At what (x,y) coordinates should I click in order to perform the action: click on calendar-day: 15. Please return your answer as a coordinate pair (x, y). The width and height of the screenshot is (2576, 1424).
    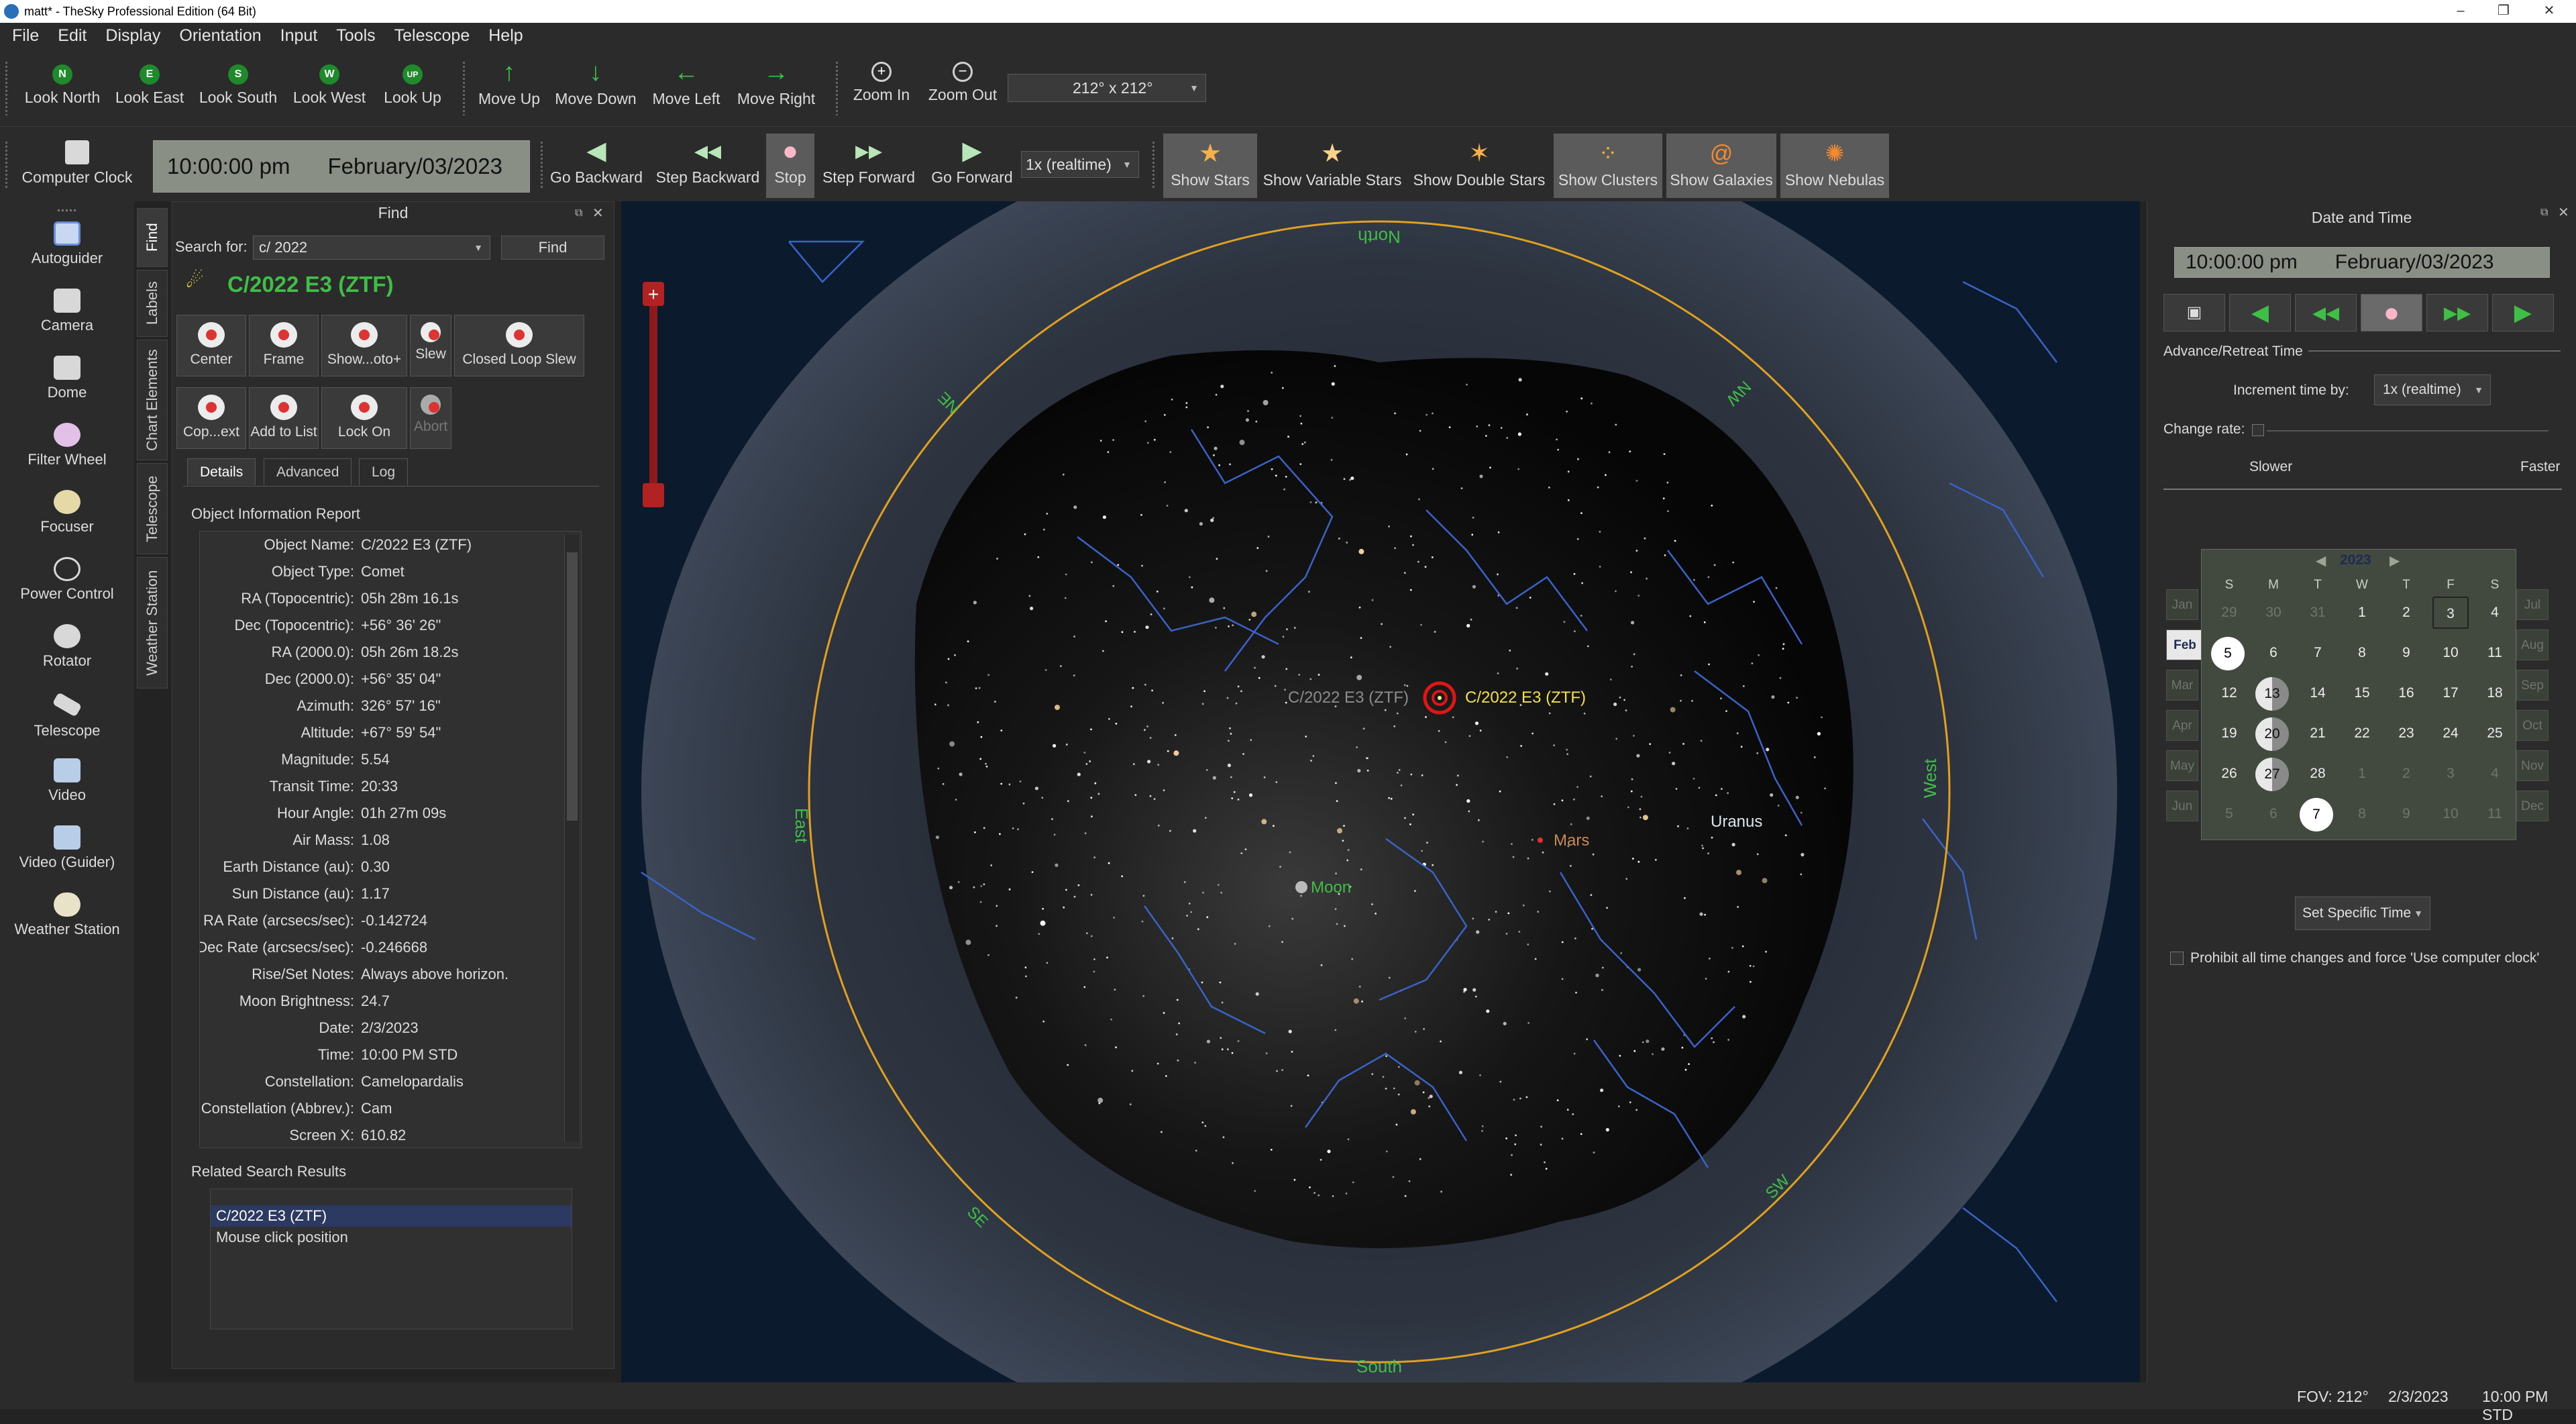
    Looking at the image, I should click on (2362, 693).